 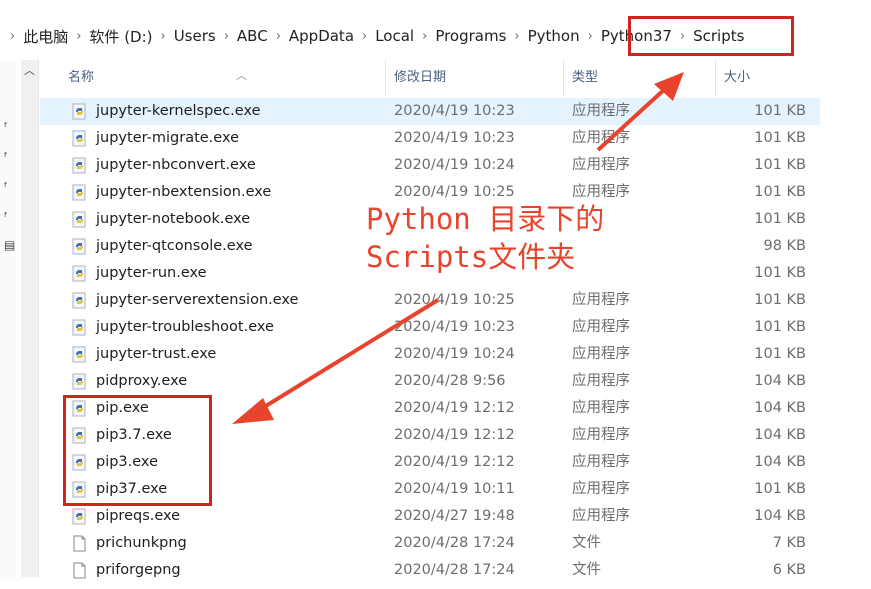 What do you see at coordinates (185, 327) in the screenshot?
I see `file-name: jupyter-troubleshoot.exe` at bounding box center [185, 327].